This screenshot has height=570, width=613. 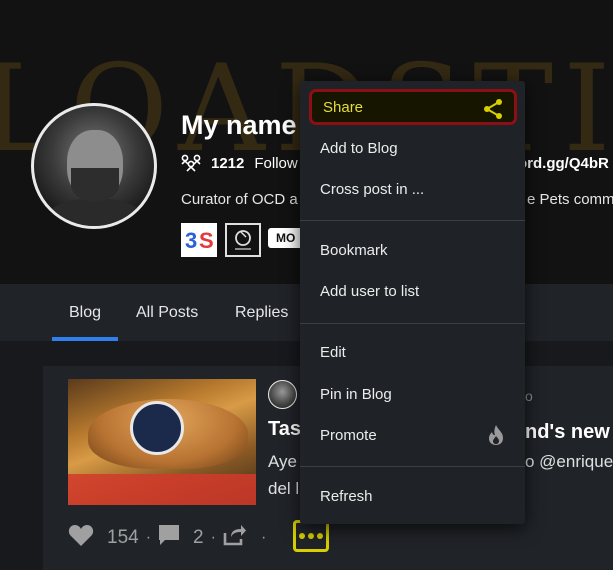 I want to click on like-count: 154, so click(x=123, y=537).